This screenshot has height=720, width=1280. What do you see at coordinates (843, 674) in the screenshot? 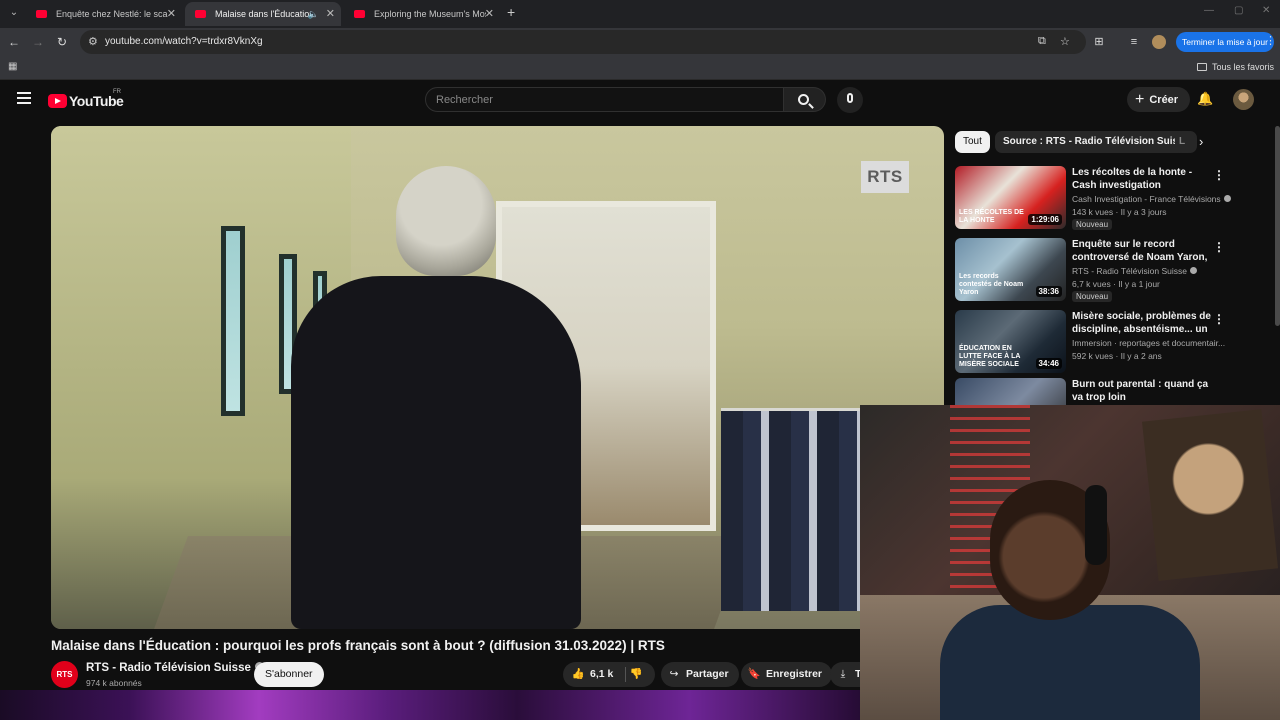
I see `download-icon: ⤓` at bounding box center [843, 674].